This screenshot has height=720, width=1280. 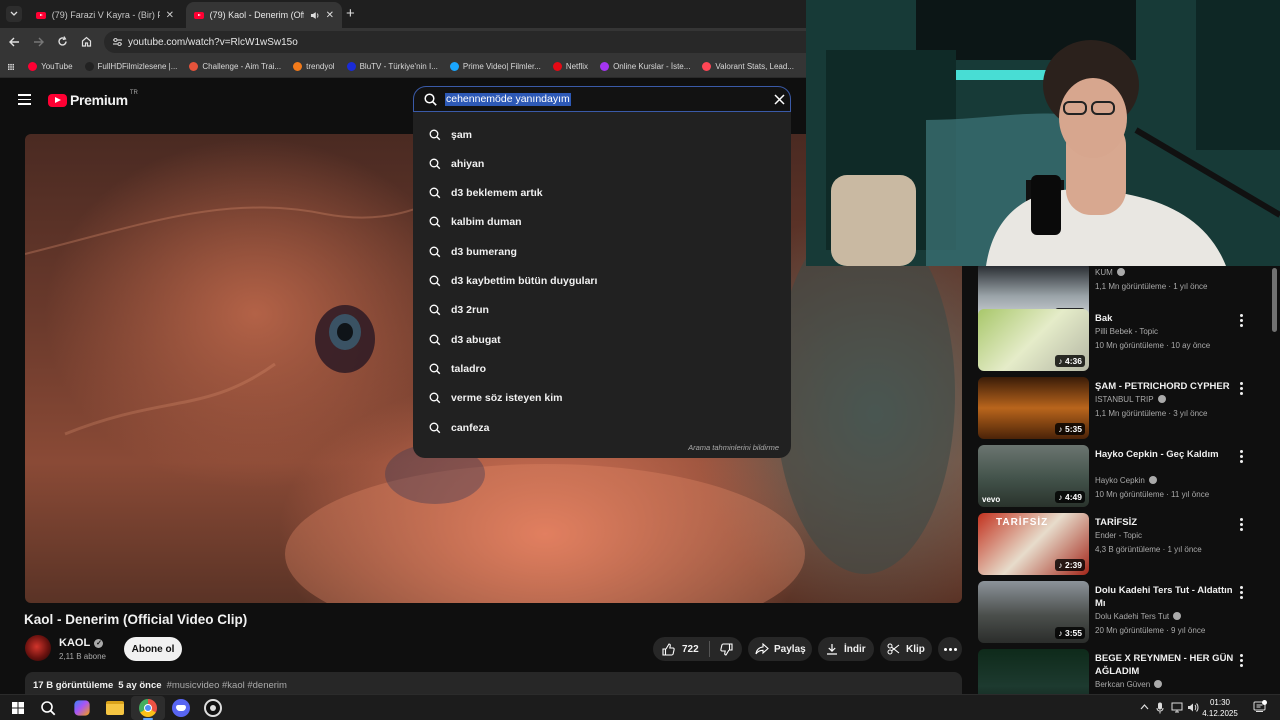 I want to click on search-input: cehennemöde yanındayım, so click(x=508, y=99).